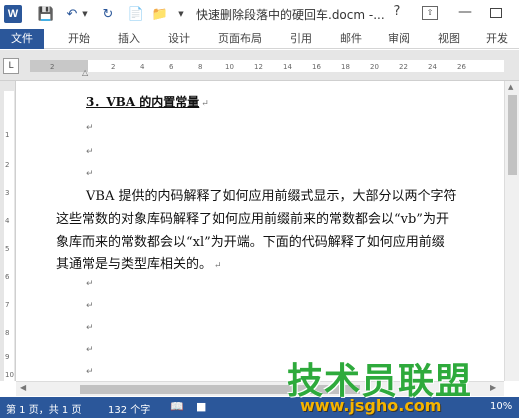  Describe the element at coordinates (13, 14) in the screenshot. I see `word-app-icon: W` at that location.